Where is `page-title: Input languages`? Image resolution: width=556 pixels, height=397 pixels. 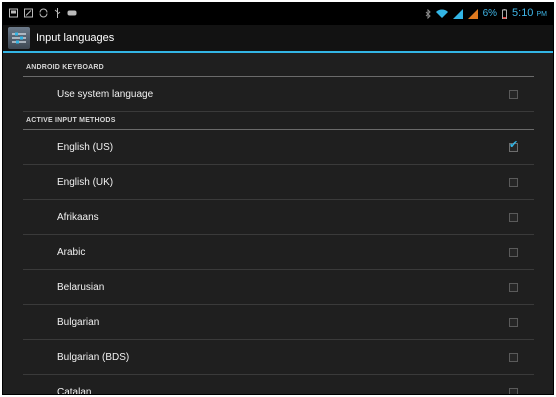 page-title: Input languages is located at coordinates (75, 38).